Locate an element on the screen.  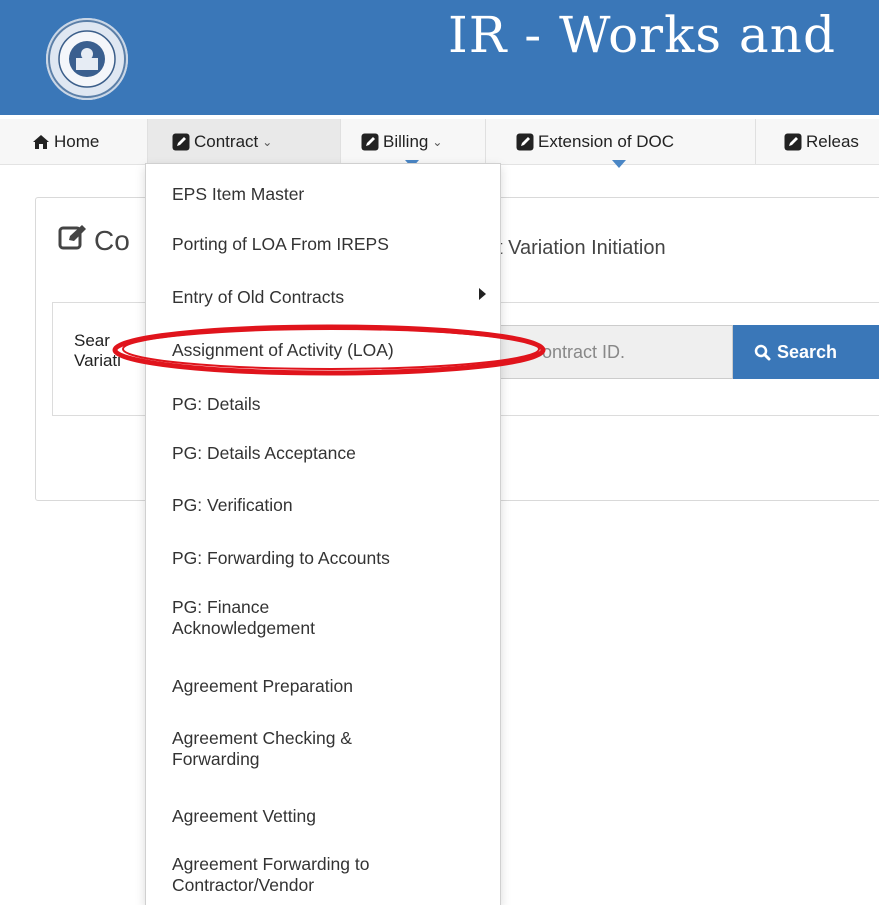
menu-item-assignment-of-activity: Assignment of Activity (LOA) is located at coordinates (331, 350).